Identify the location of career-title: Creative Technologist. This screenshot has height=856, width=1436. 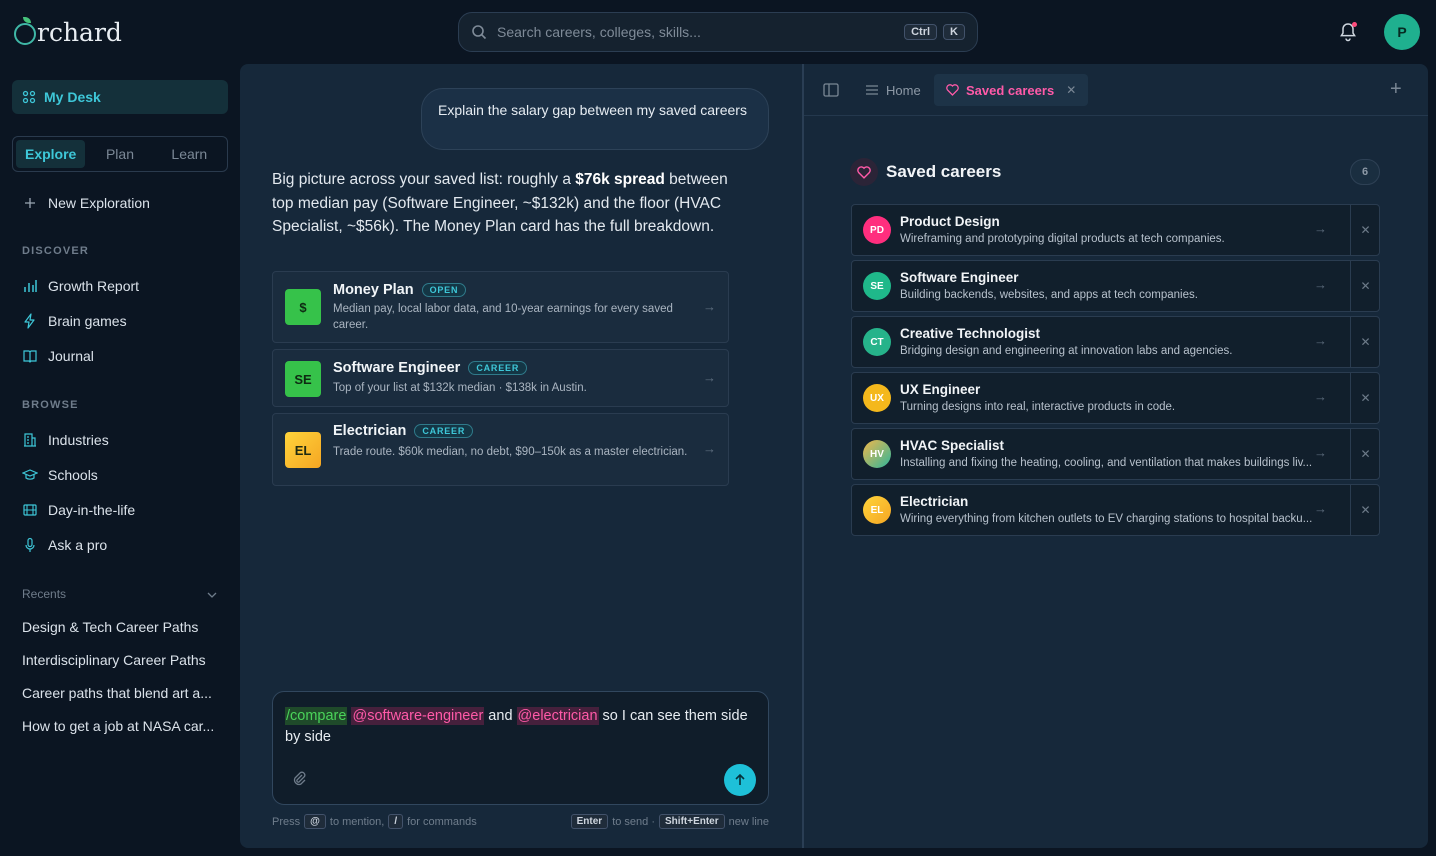
(970, 333).